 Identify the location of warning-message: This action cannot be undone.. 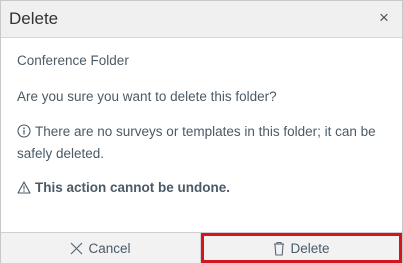
(123, 189).